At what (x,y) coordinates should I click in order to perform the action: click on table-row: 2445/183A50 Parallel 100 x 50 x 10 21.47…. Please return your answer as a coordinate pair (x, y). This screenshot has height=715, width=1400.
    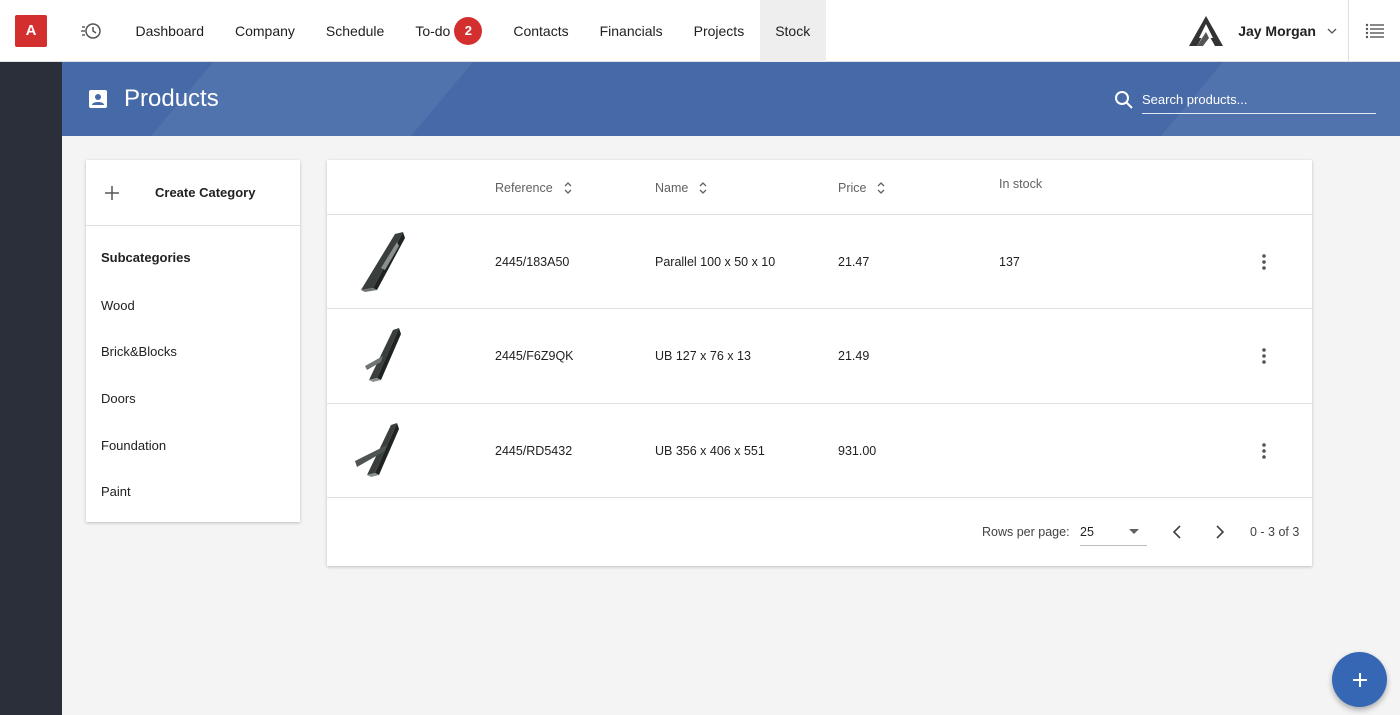
    Looking at the image, I should click on (819, 262).